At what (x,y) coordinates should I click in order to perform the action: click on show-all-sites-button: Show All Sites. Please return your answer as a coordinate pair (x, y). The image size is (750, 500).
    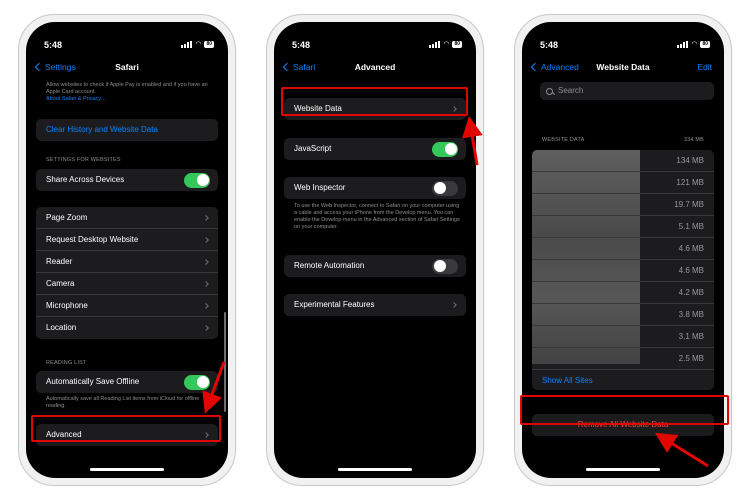
    Looking at the image, I should click on (623, 381).